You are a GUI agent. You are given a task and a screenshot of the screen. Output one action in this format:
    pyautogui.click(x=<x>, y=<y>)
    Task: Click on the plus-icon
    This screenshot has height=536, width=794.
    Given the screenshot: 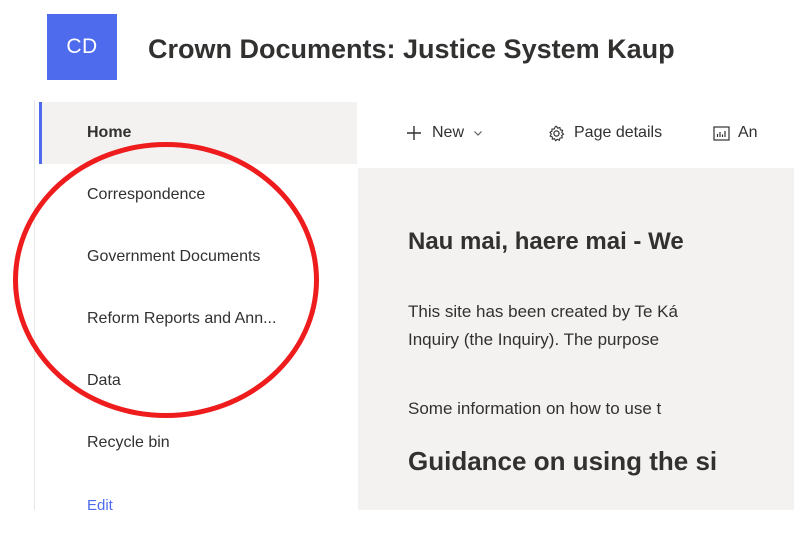 What is the action you would take?
    pyautogui.click(x=414, y=133)
    